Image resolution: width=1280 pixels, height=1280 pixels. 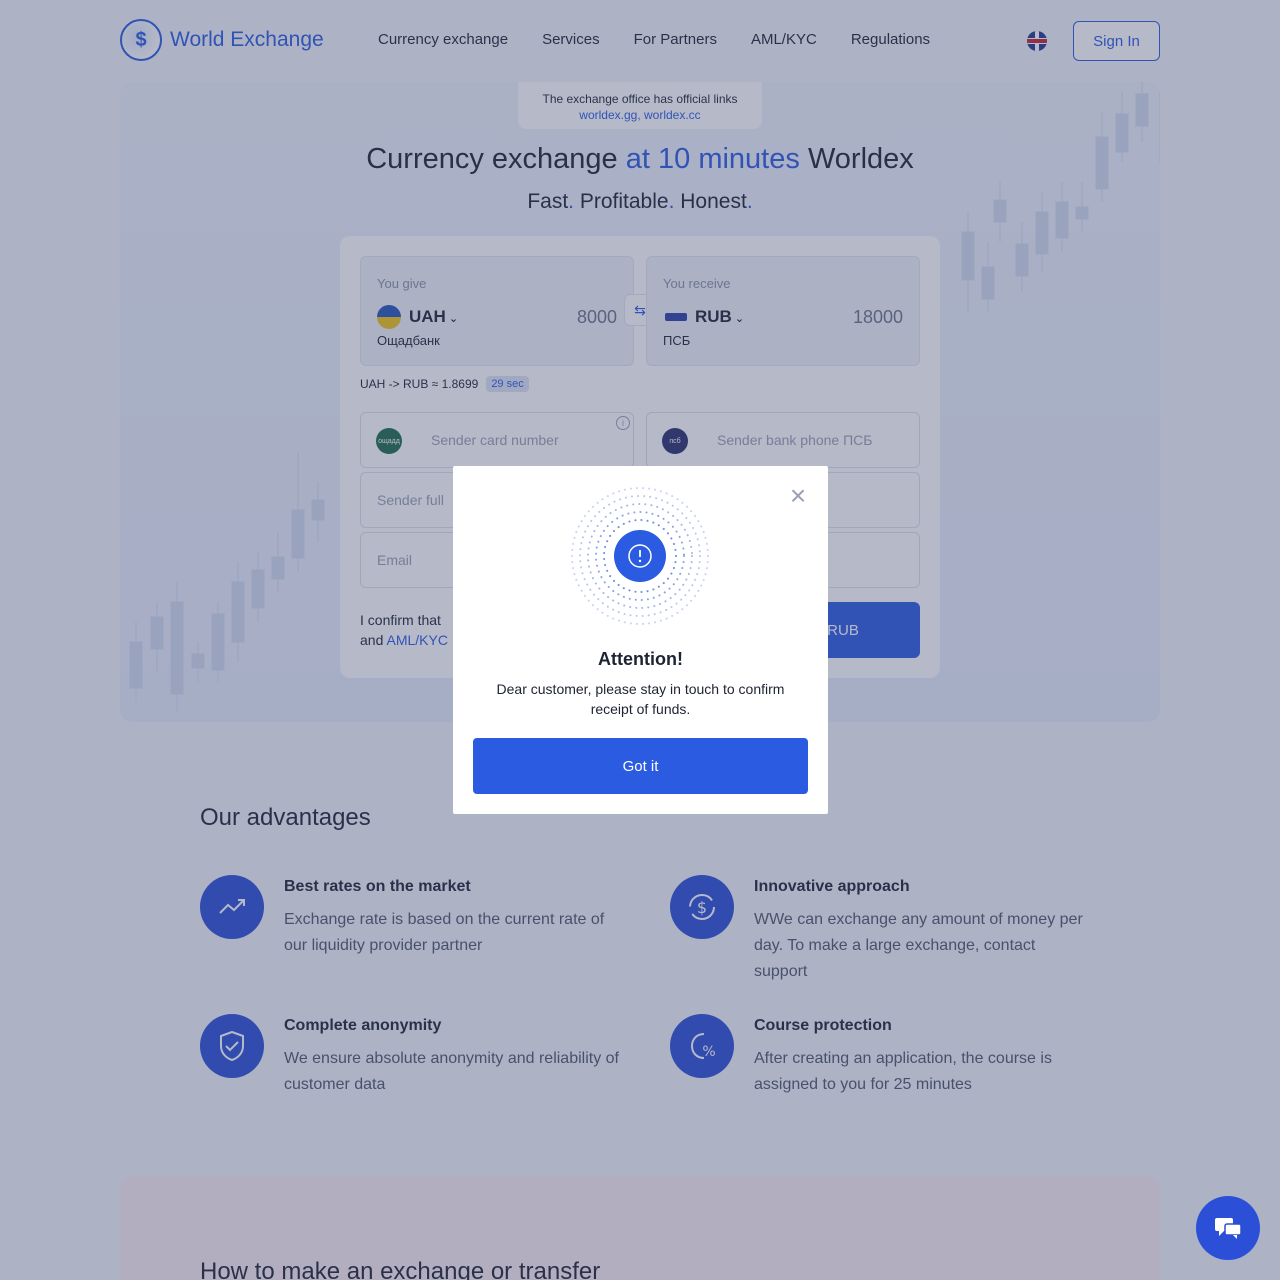 I want to click on exclamation-icon, so click(x=640, y=556).